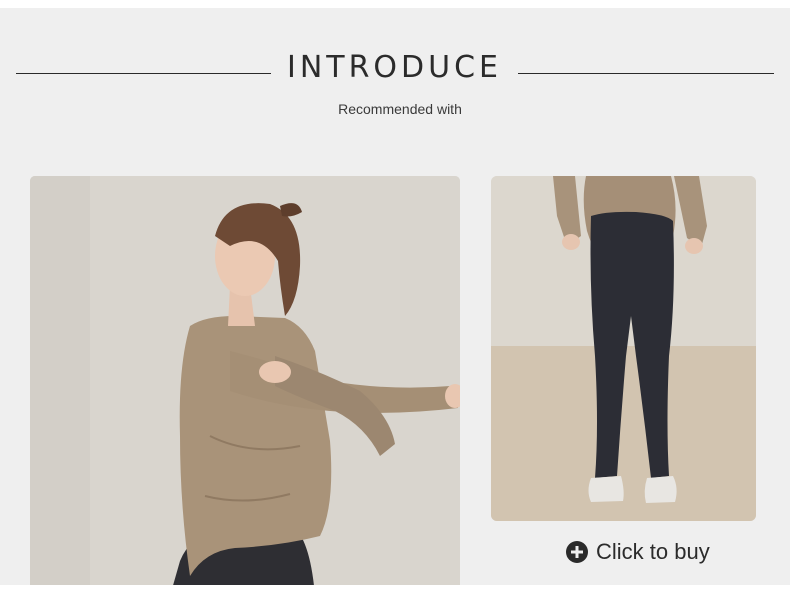 The height and width of the screenshot is (593, 790). Describe the element at coordinates (394, 67) in the screenshot. I see `section-title: INTRODUCE` at that location.